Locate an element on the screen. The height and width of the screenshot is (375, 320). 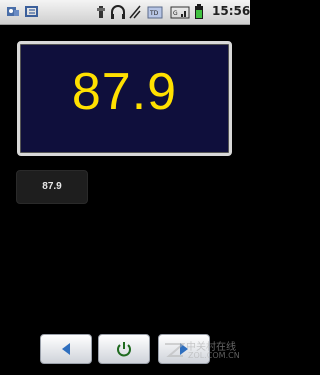
svg-text: G is located at coordinates (175, 13).